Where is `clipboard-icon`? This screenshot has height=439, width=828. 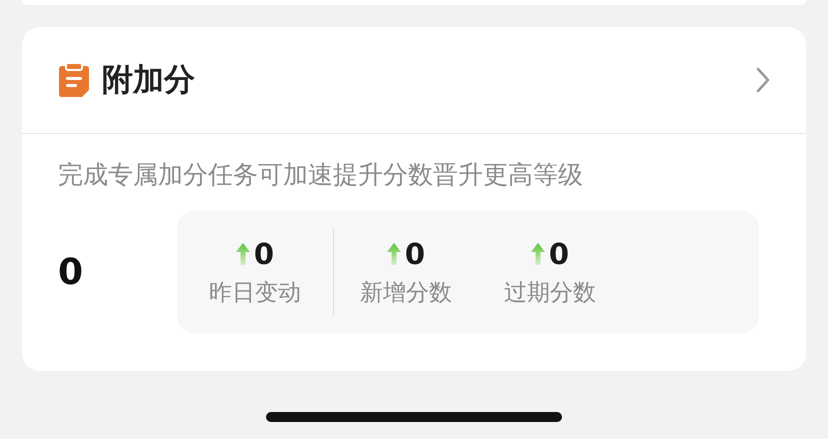
clipboard-icon is located at coordinates (74, 80).